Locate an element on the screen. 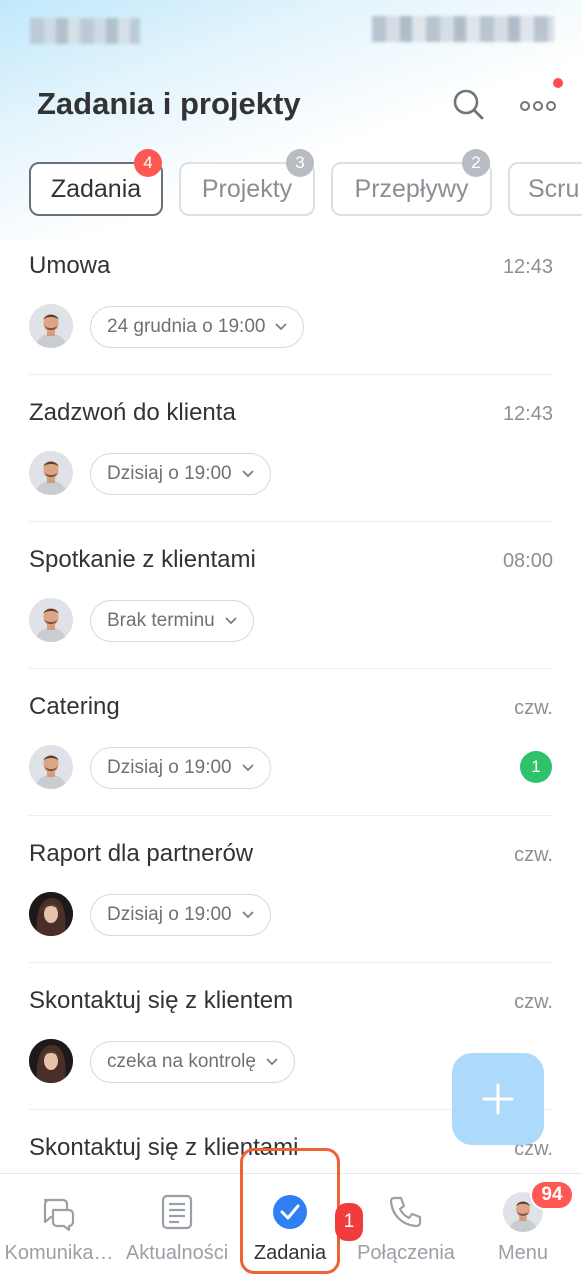 This screenshot has height=1280, width=582. tasks-nav-badge: 1 is located at coordinates (349, 1222).